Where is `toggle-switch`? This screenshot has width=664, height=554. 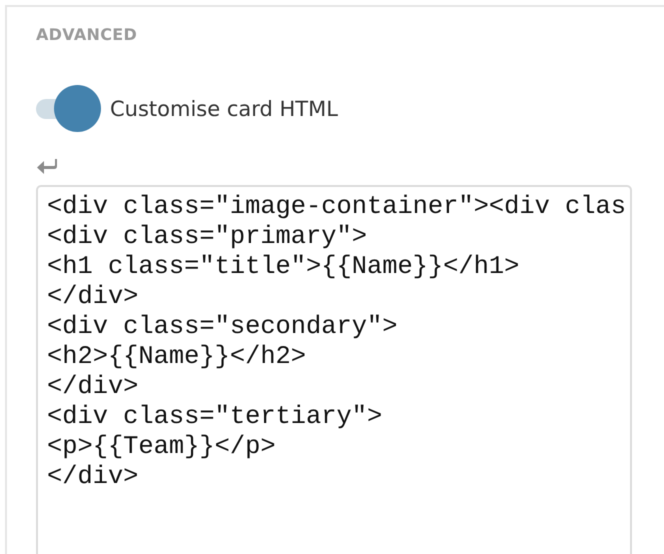 toggle-switch is located at coordinates (69, 109).